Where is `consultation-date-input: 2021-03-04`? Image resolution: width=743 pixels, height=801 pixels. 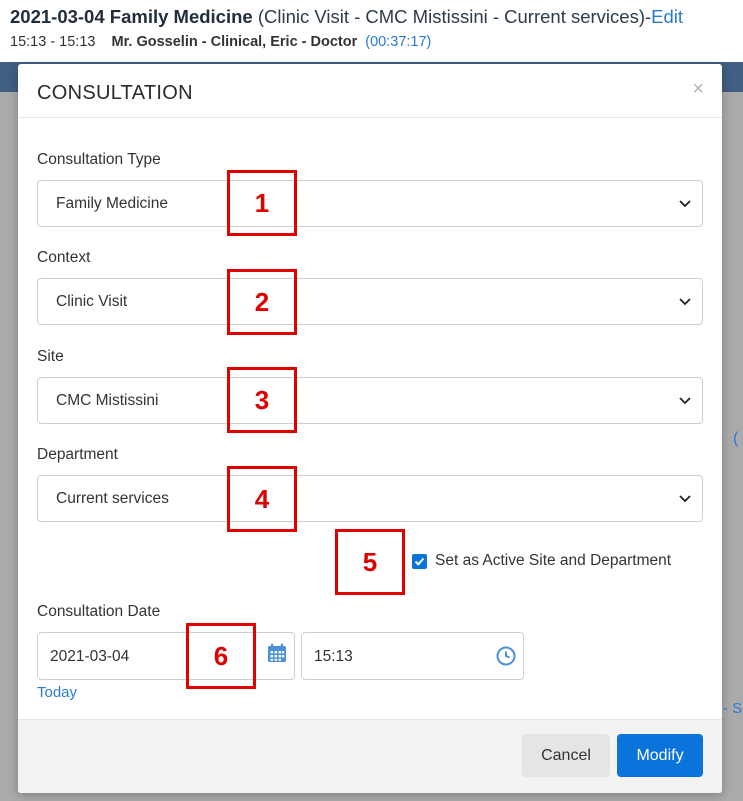 consultation-date-input: 2021-03-04 is located at coordinates (166, 656).